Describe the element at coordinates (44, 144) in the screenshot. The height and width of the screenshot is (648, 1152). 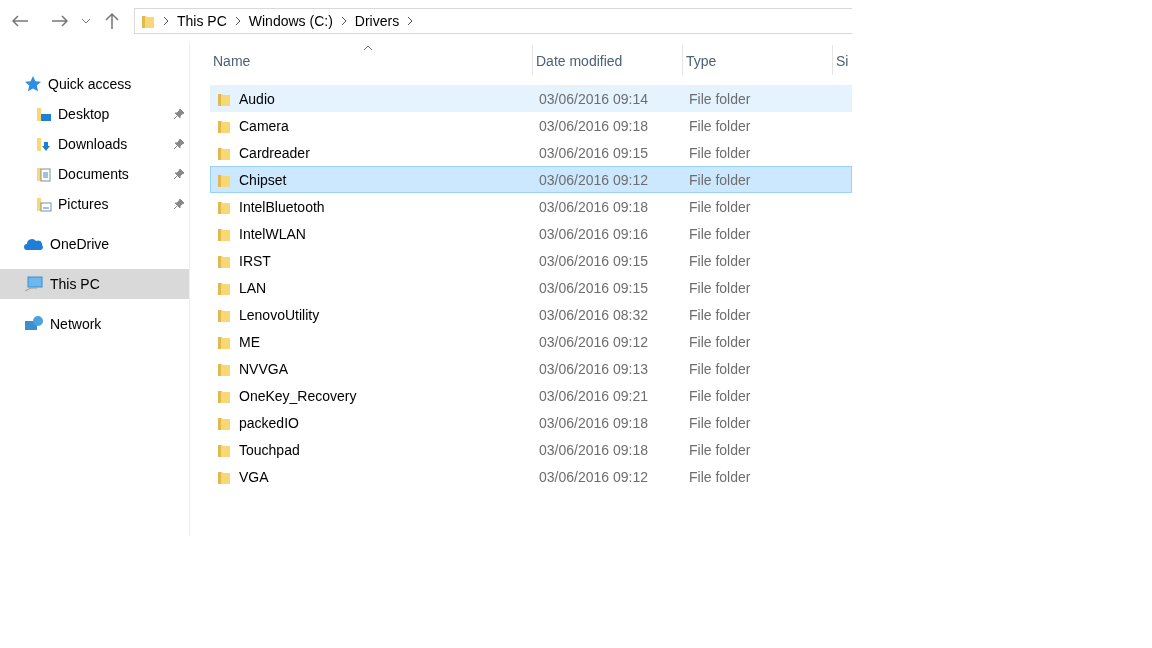
I see `downloads-folder-icon` at that location.